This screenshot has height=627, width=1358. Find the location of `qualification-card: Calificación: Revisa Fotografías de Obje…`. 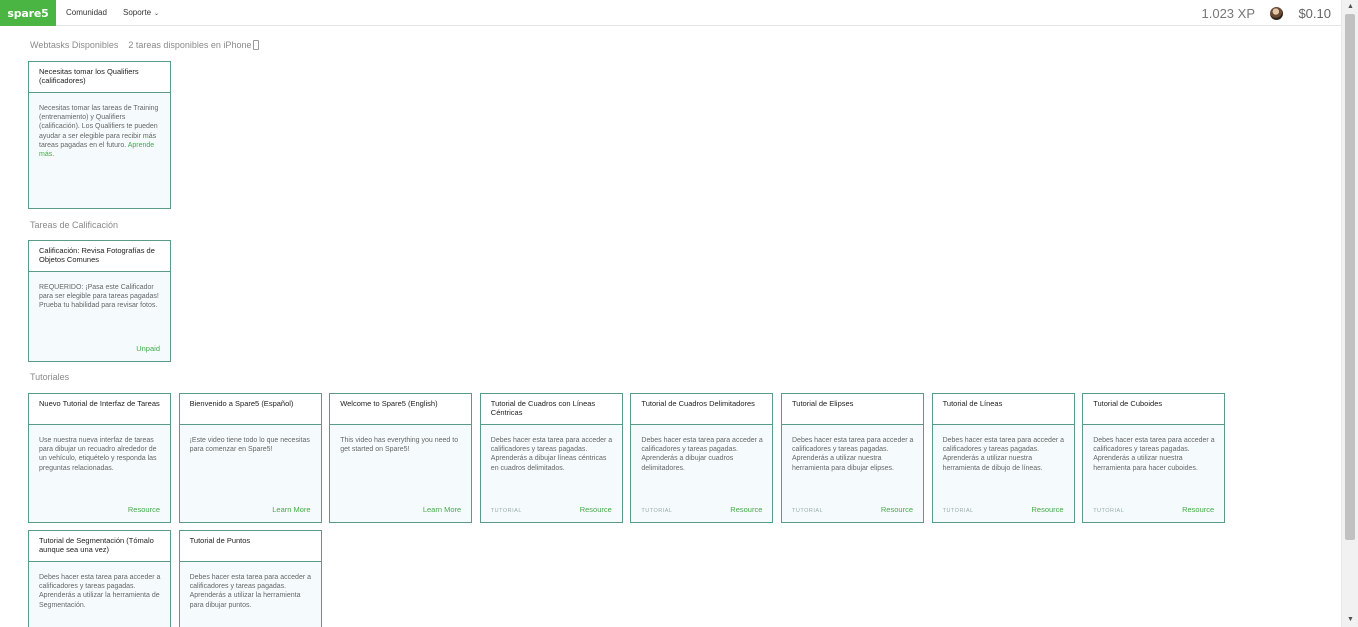

qualification-card: Calificación: Revisa Fotografías de Obje… is located at coordinates (99, 301).